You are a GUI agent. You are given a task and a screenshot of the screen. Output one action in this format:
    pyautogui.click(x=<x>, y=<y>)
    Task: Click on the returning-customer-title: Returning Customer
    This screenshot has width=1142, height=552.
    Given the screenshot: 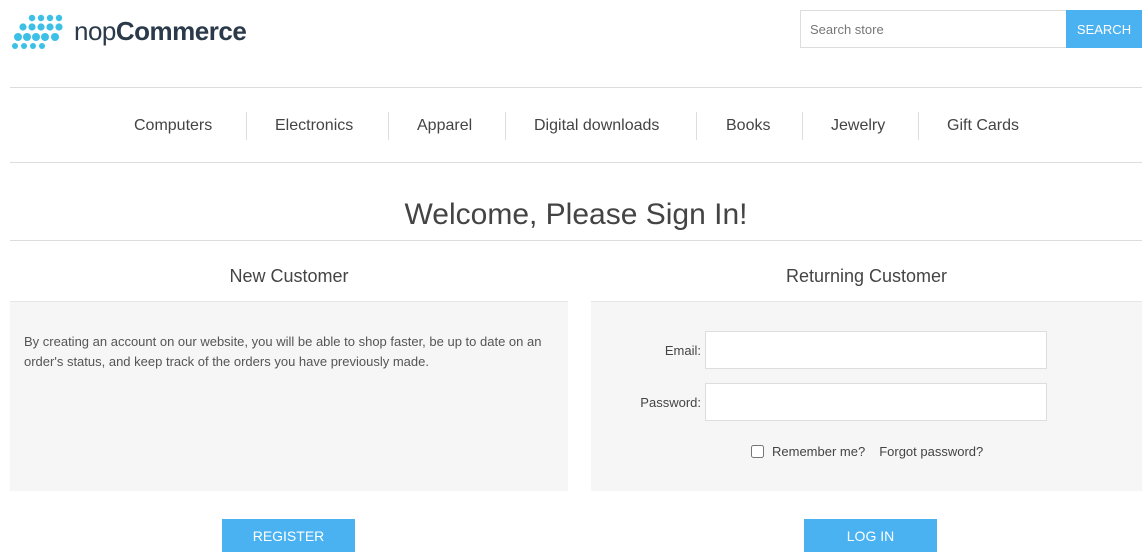 What is the action you would take?
    pyautogui.click(x=866, y=276)
    